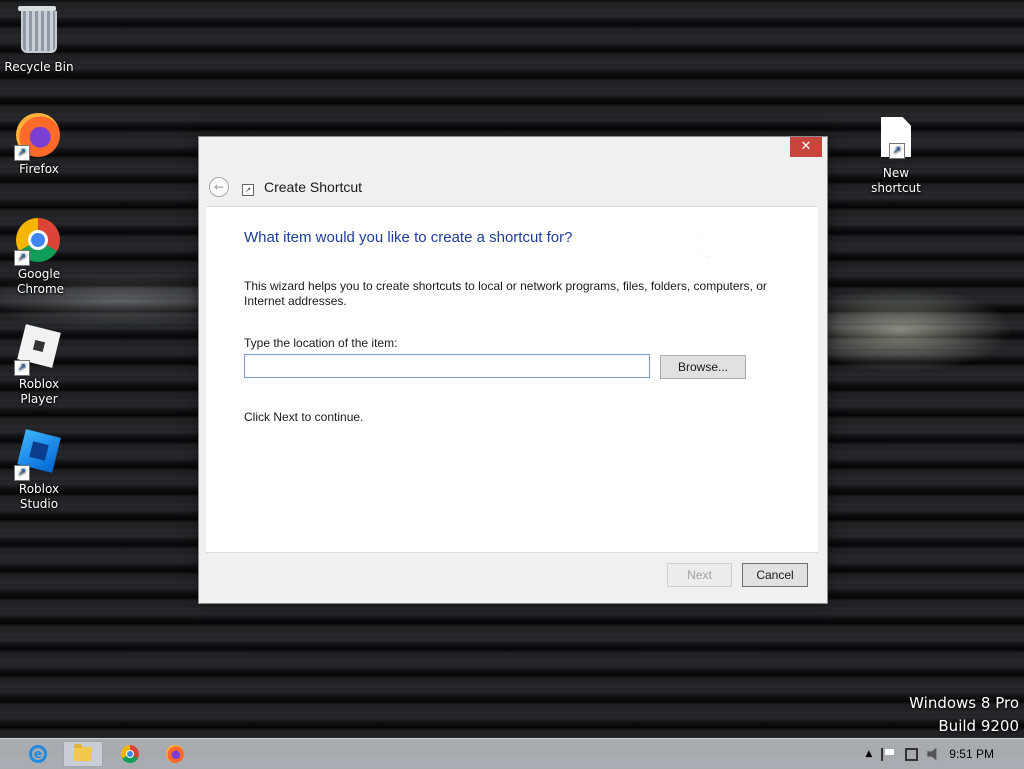  I want to click on shortcut-wizard-icon: ↗, so click(248, 190).